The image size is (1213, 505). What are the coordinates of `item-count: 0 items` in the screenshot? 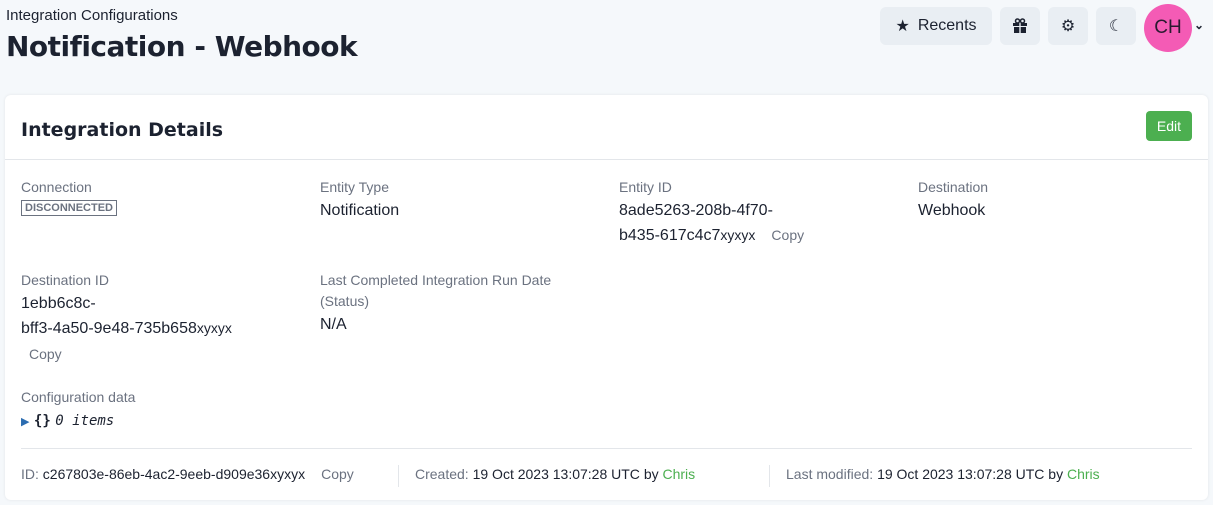 It's located at (85, 421).